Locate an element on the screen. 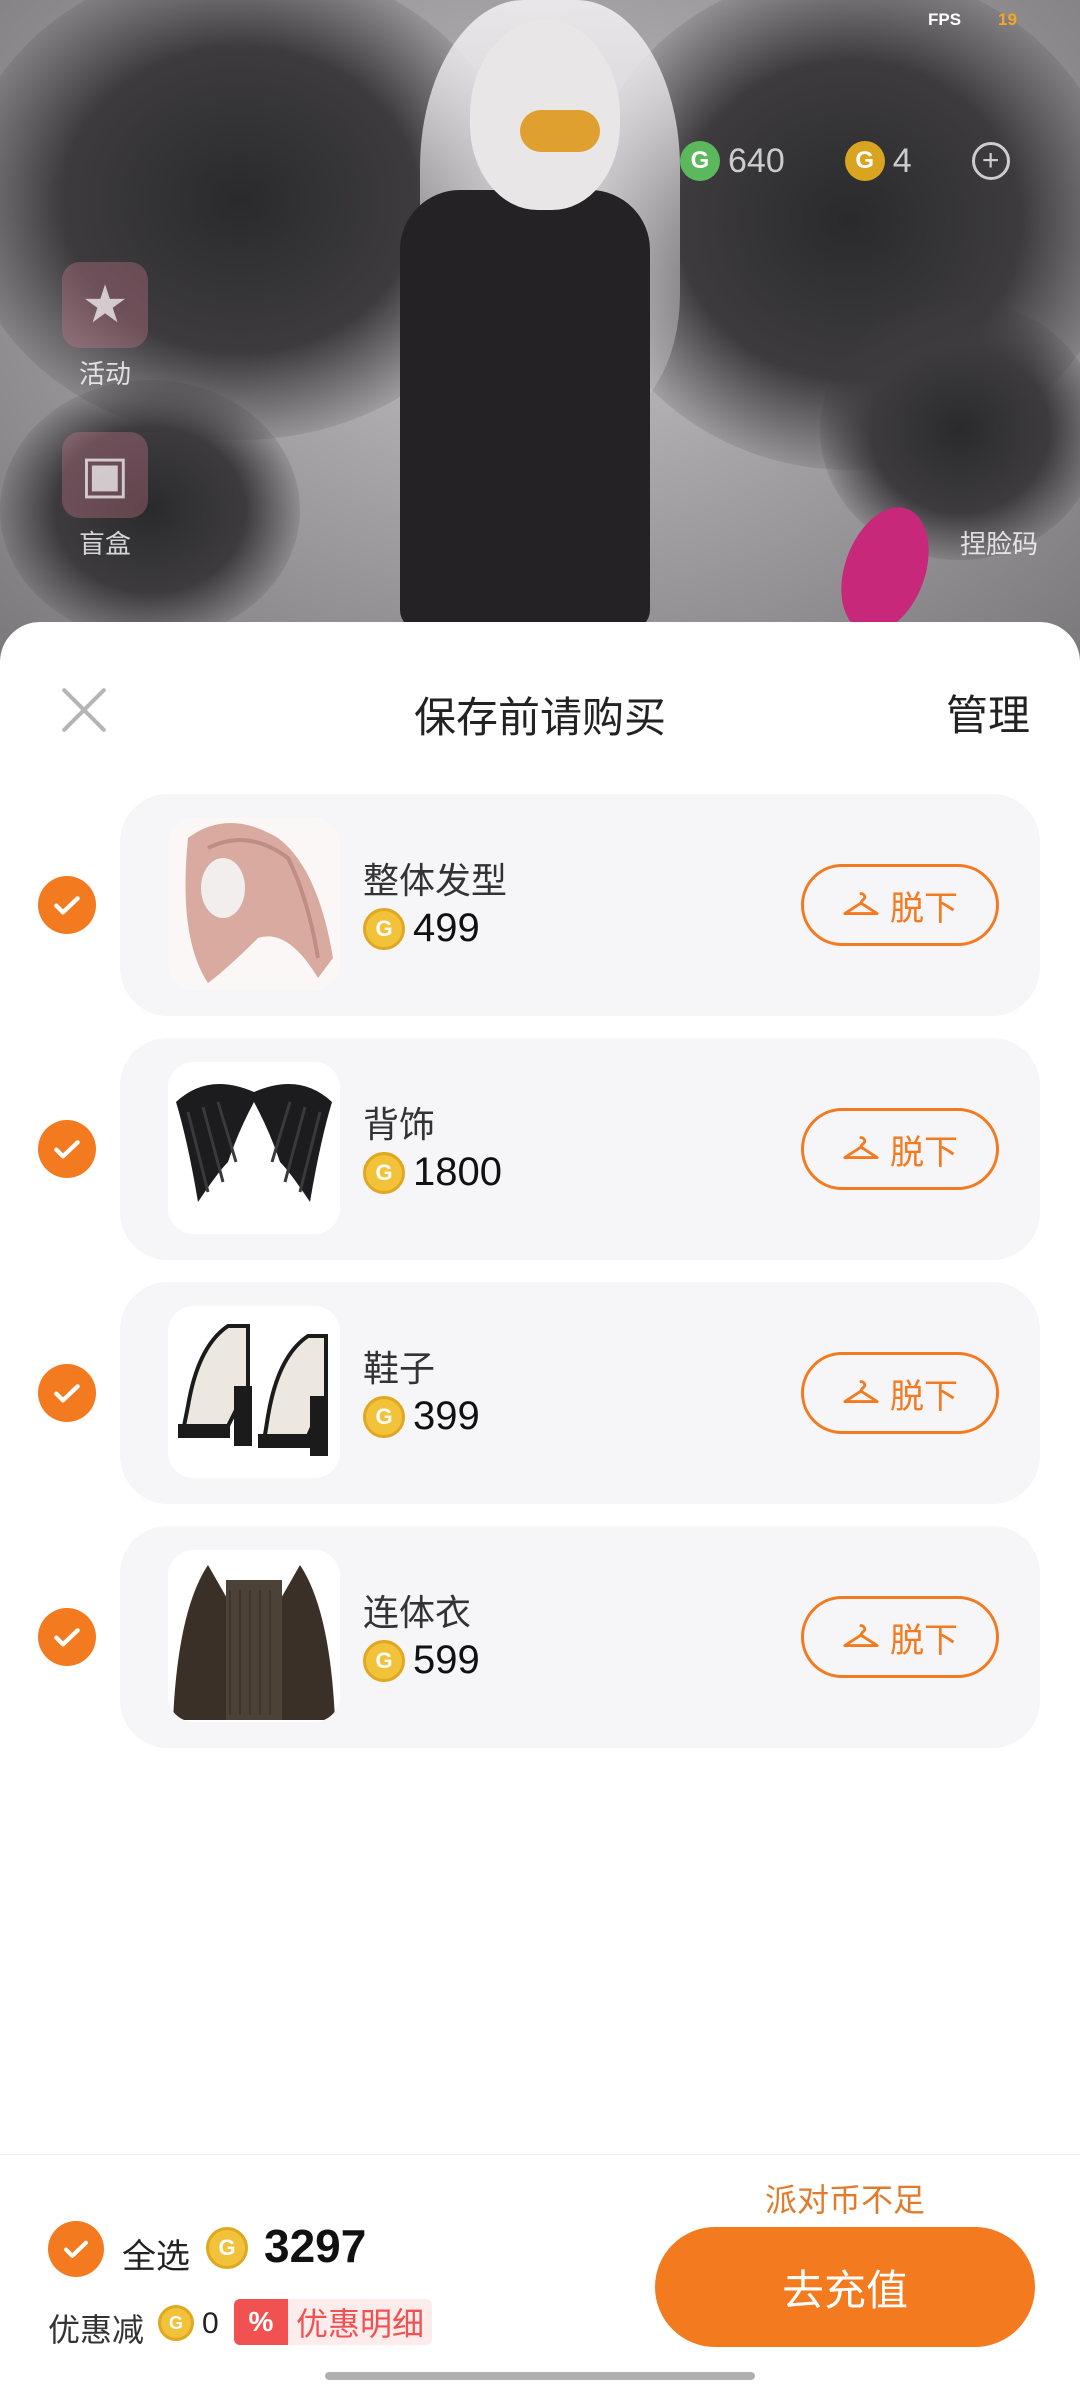 The image size is (1080, 2388). item-price-row: G 1800 is located at coordinates (432, 1172).